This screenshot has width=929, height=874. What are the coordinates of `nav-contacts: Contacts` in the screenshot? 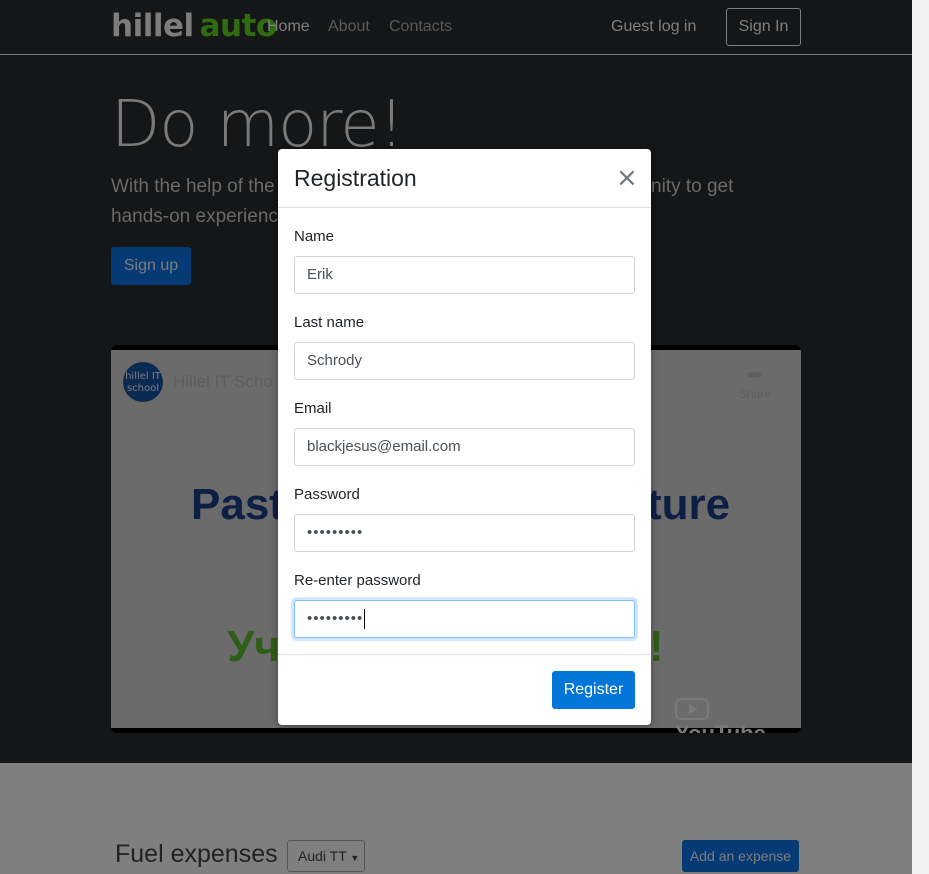 It's located at (420, 27).